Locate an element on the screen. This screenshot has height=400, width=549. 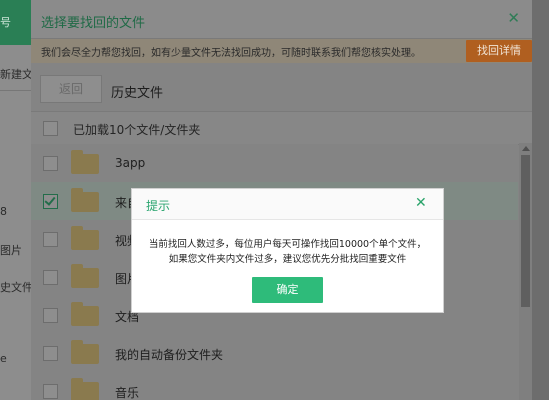
restore-details-button: 找回详情 is located at coordinates (499, 51).